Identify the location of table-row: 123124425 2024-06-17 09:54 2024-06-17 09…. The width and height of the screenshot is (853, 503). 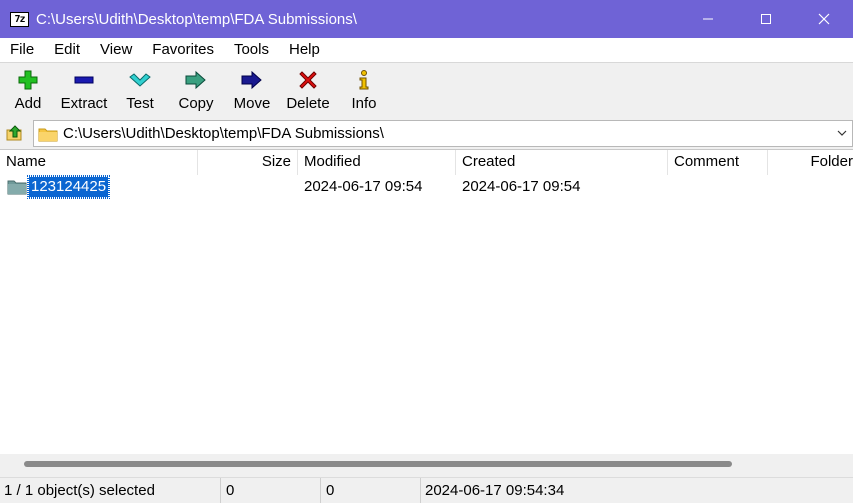
(426, 187).